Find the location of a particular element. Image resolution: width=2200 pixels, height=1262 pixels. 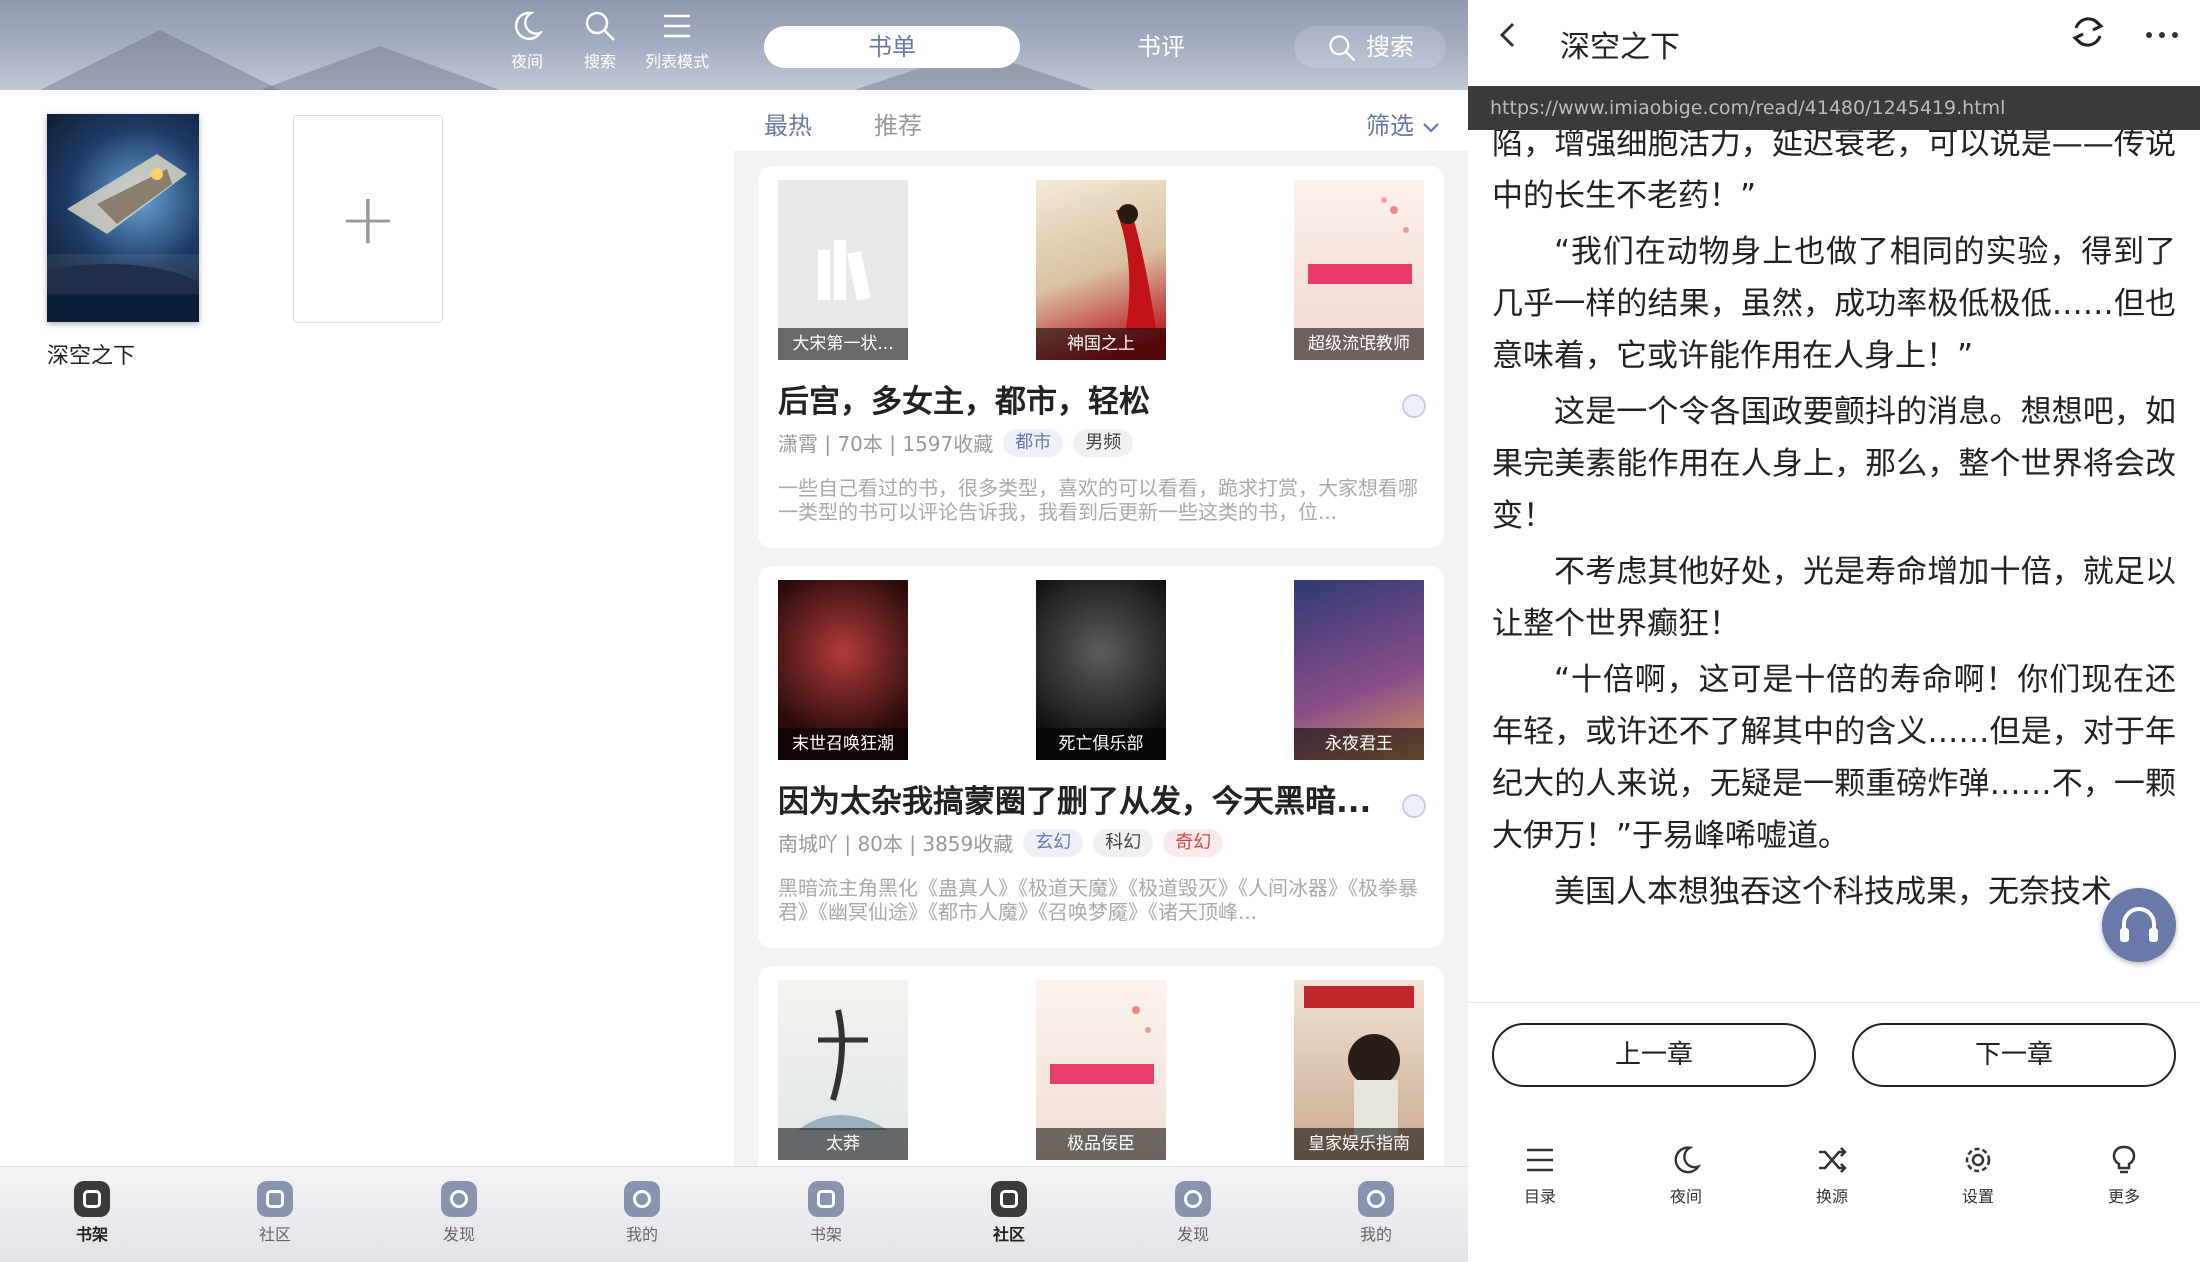

headphone-icon is located at coordinates (2139, 924).